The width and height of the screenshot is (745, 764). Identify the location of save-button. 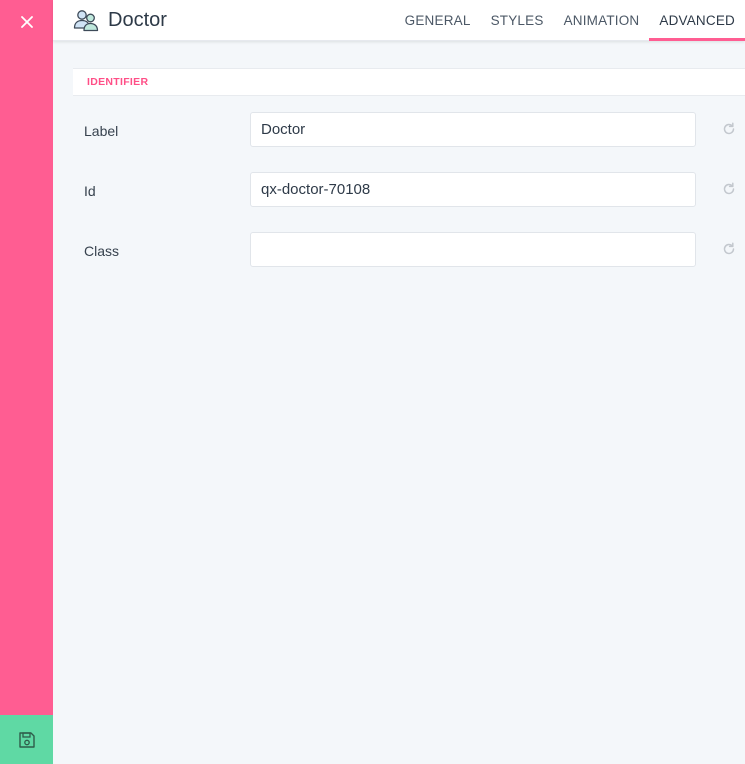
(26, 739).